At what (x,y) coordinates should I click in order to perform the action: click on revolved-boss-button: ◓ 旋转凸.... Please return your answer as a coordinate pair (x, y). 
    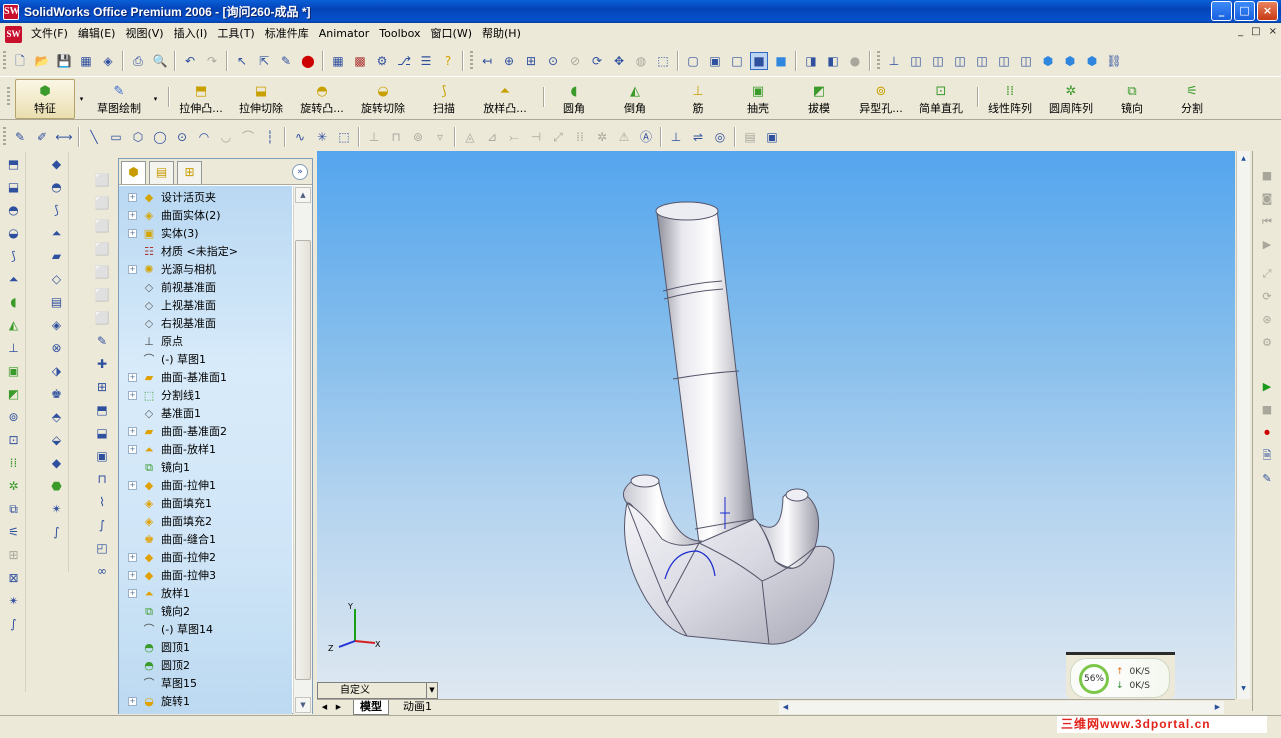
    Looking at the image, I should click on (322, 99).